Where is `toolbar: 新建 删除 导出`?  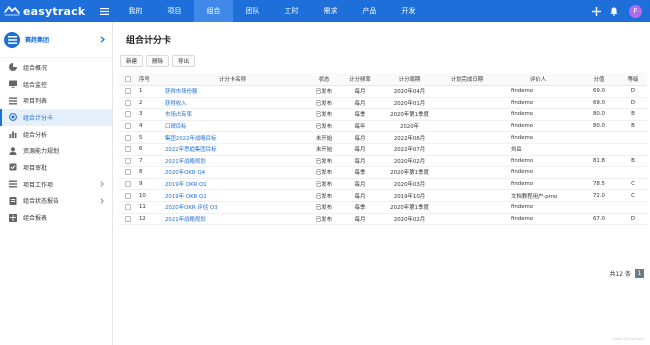
toolbar: 新建 删除 导出 is located at coordinates (159, 61).